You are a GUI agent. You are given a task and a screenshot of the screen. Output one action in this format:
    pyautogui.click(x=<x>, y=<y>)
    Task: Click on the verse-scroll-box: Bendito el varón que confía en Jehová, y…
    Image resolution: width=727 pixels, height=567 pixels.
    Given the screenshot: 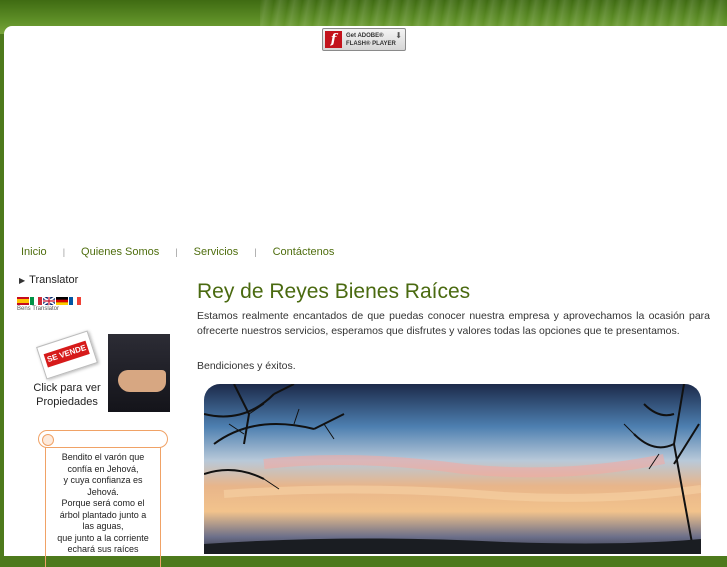 What is the action you would take?
    pyautogui.click(x=103, y=498)
    